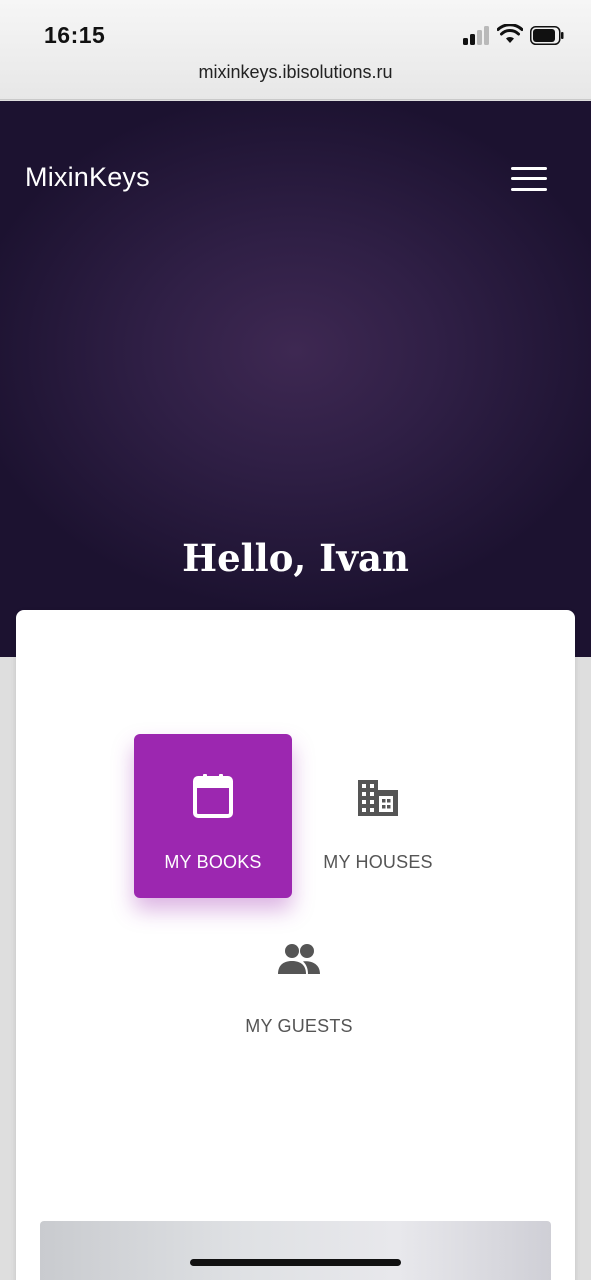 The image size is (591, 1280). What do you see at coordinates (213, 796) in the screenshot?
I see `calendar-icon` at bounding box center [213, 796].